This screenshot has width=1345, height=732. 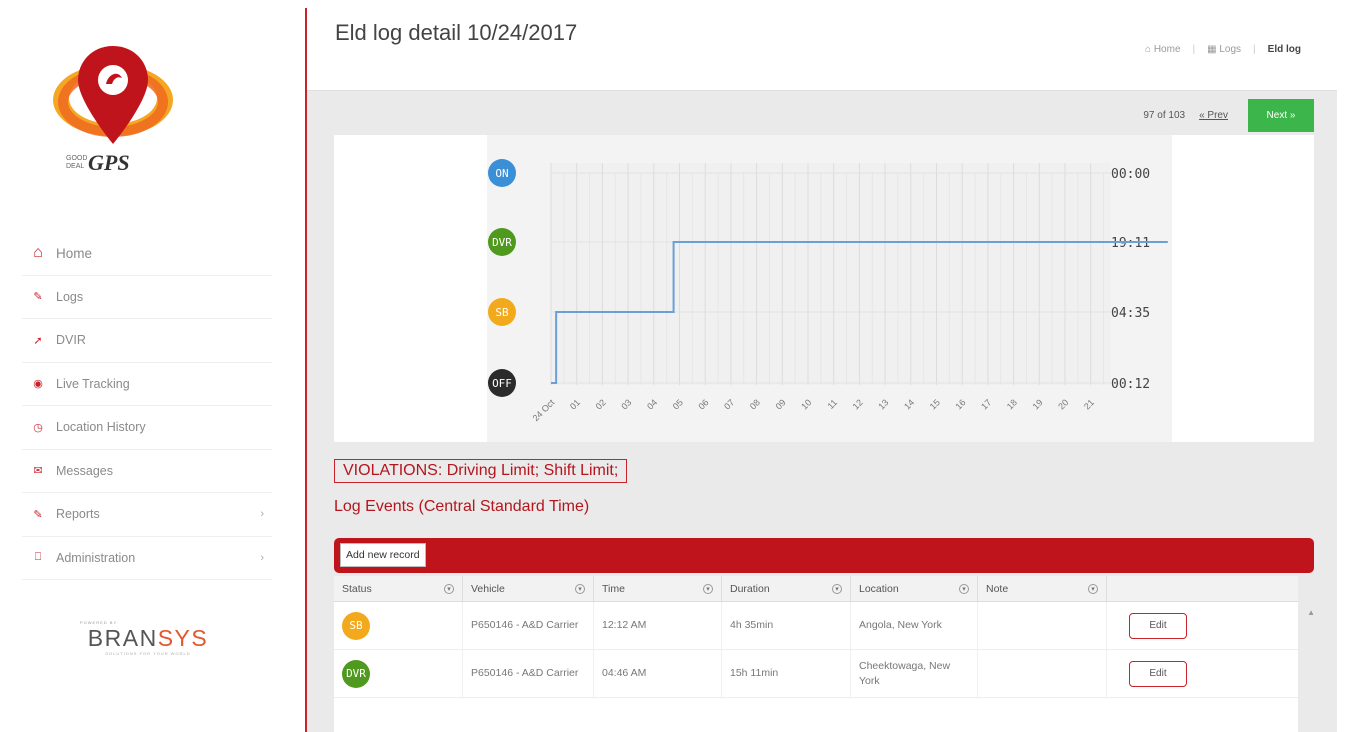 What do you see at coordinates (398, 673) in the screenshot?
I see `status-cell: DVR` at bounding box center [398, 673].